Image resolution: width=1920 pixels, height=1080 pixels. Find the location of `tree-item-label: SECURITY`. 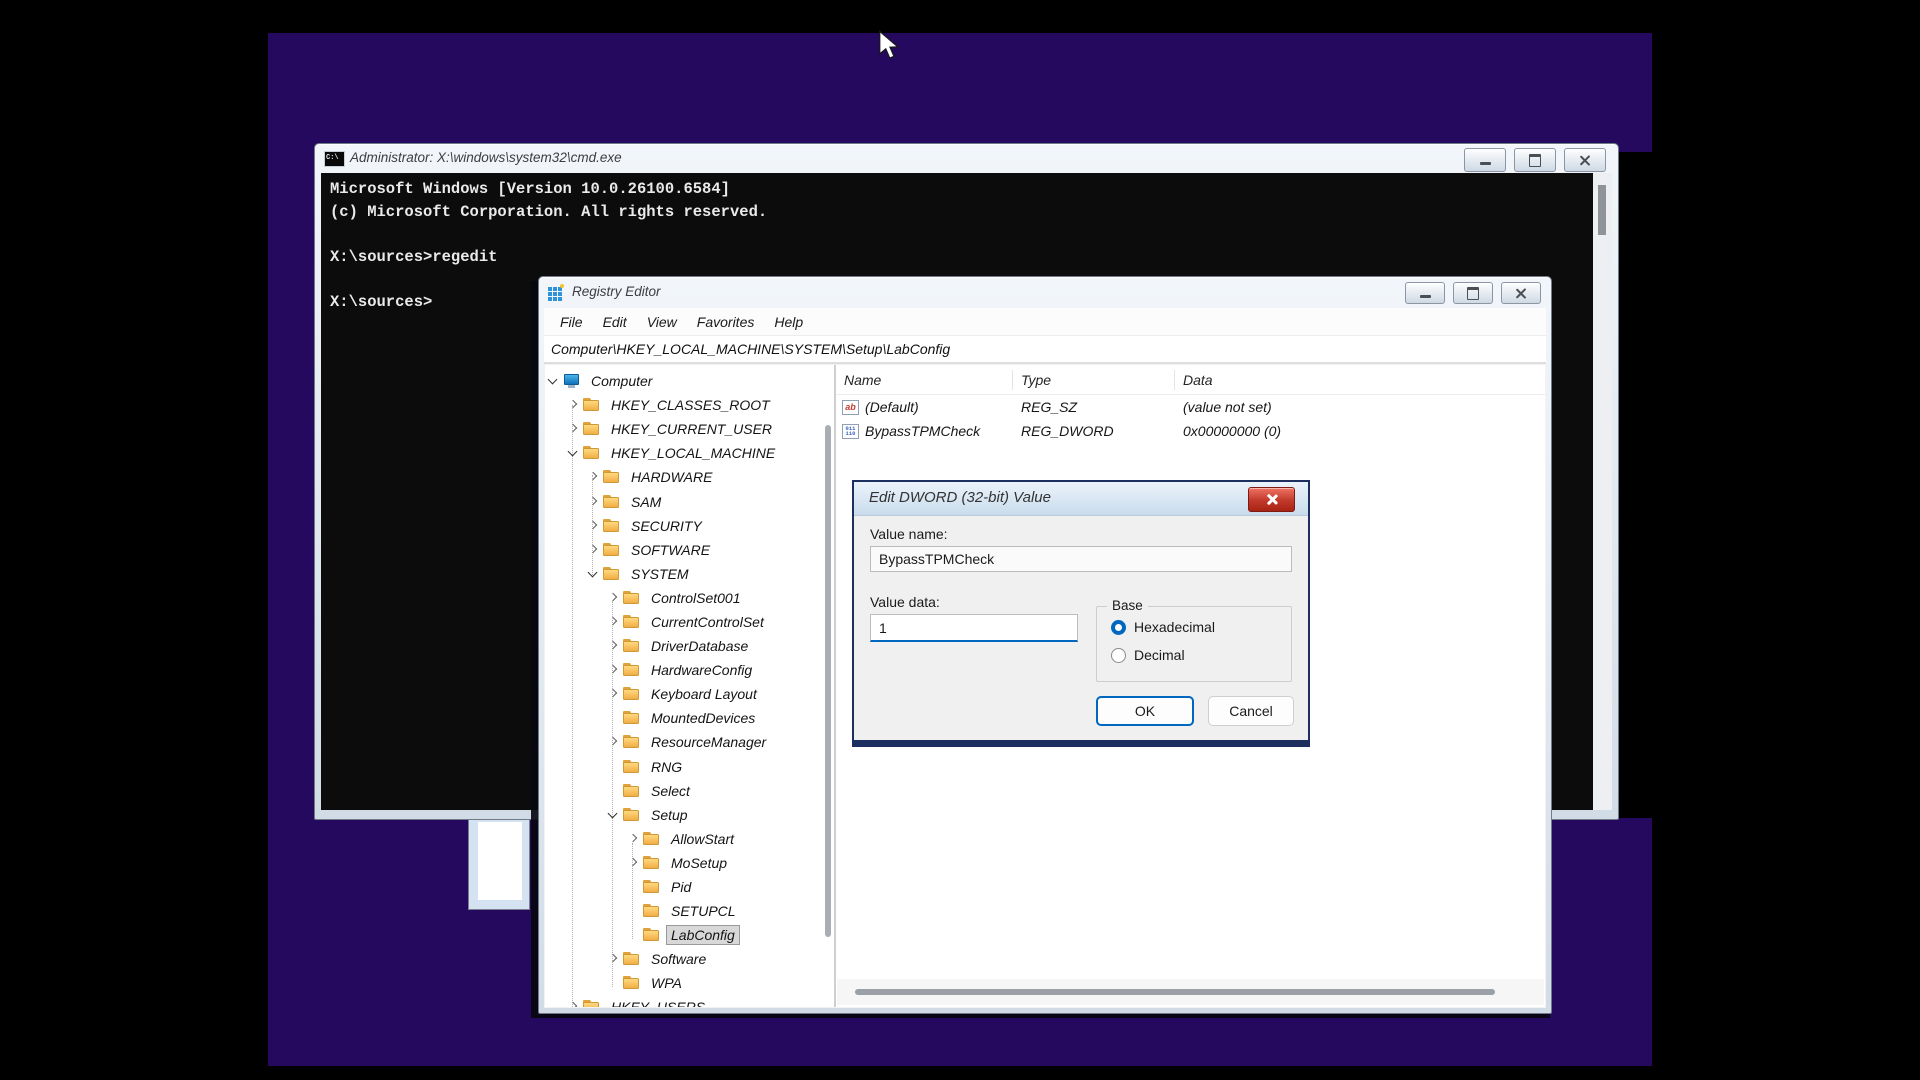

tree-item-label: SECURITY is located at coordinates (666, 525).